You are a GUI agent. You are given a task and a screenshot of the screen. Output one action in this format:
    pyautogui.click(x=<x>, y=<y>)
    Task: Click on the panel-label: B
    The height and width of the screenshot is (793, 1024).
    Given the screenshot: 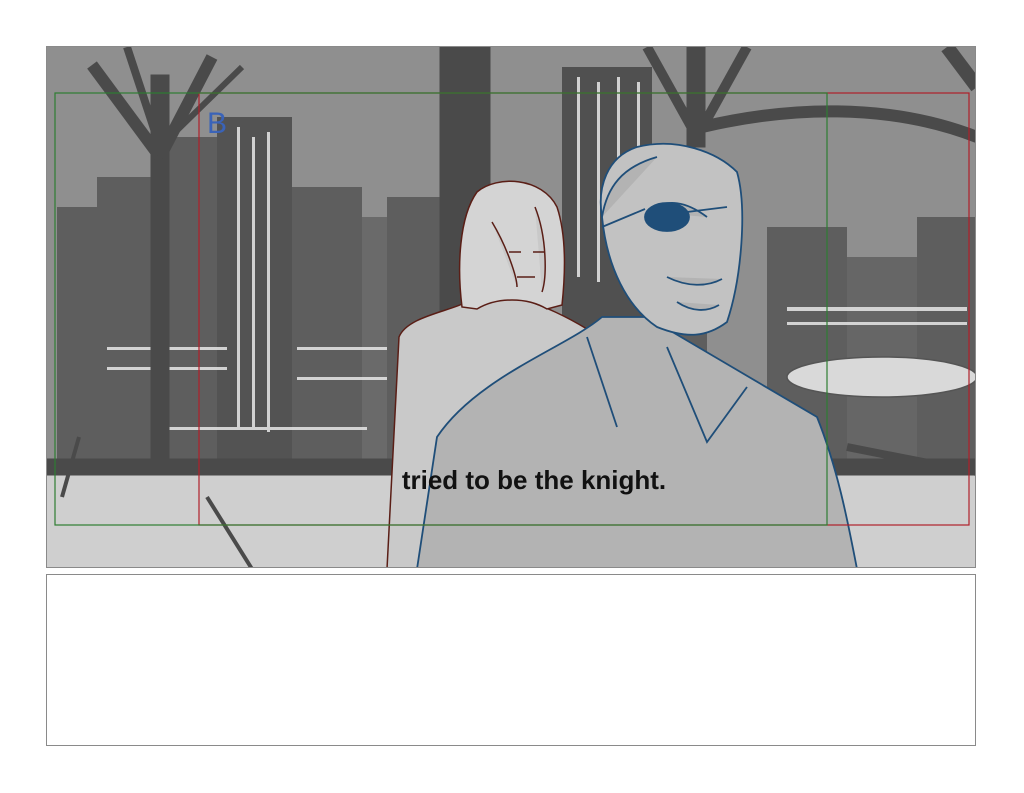 What is the action you would take?
    pyautogui.click(x=217, y=123)
    